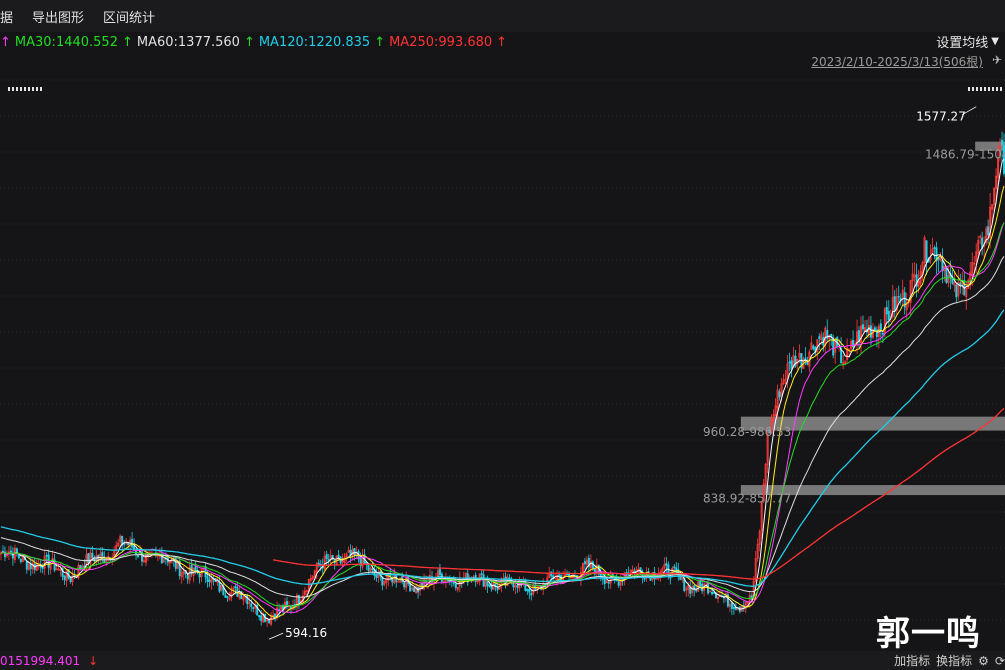  Describe the element at coordinates (57, 16) in the screenshot. I see `menu-item-export-chart: 导出图形` at that location.